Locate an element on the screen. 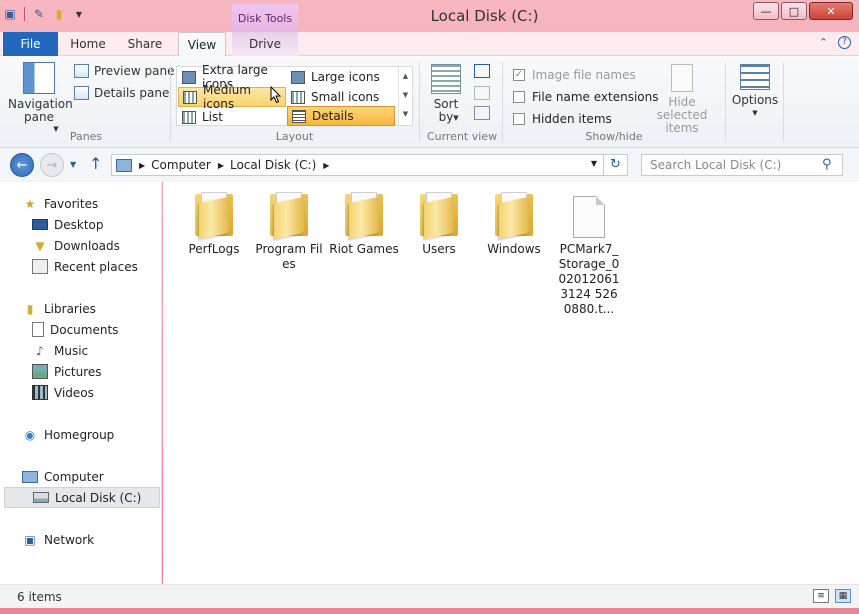 This screenshot has height=614, width=859. nav-desktop: Desktop is located at coordinates (80, 224).